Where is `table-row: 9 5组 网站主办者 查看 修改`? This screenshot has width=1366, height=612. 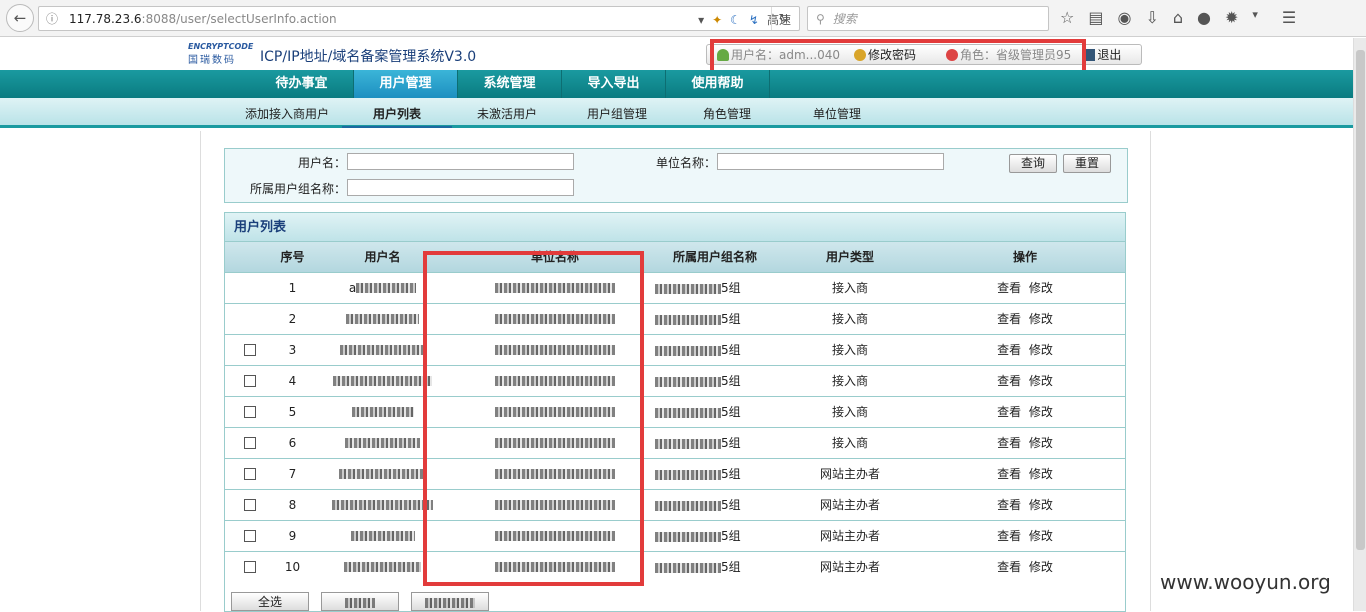 table-row: 9 5组 网站主办者 查看 修改 is located at coordinates (675, 535).